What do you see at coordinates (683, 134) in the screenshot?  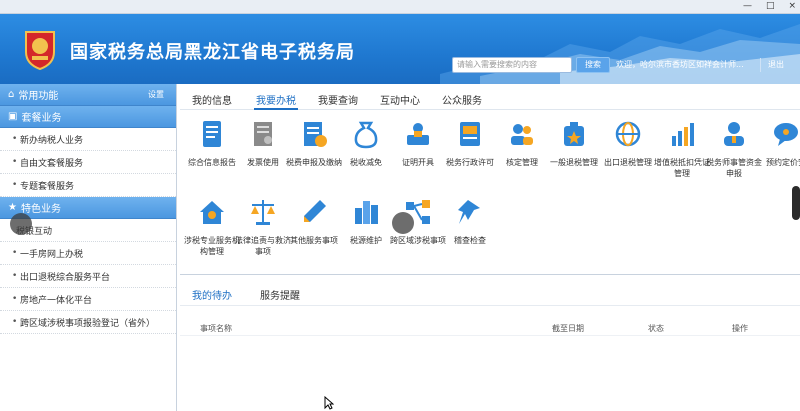 I see `bar-chart-icon` at bounding box center [683, 134].